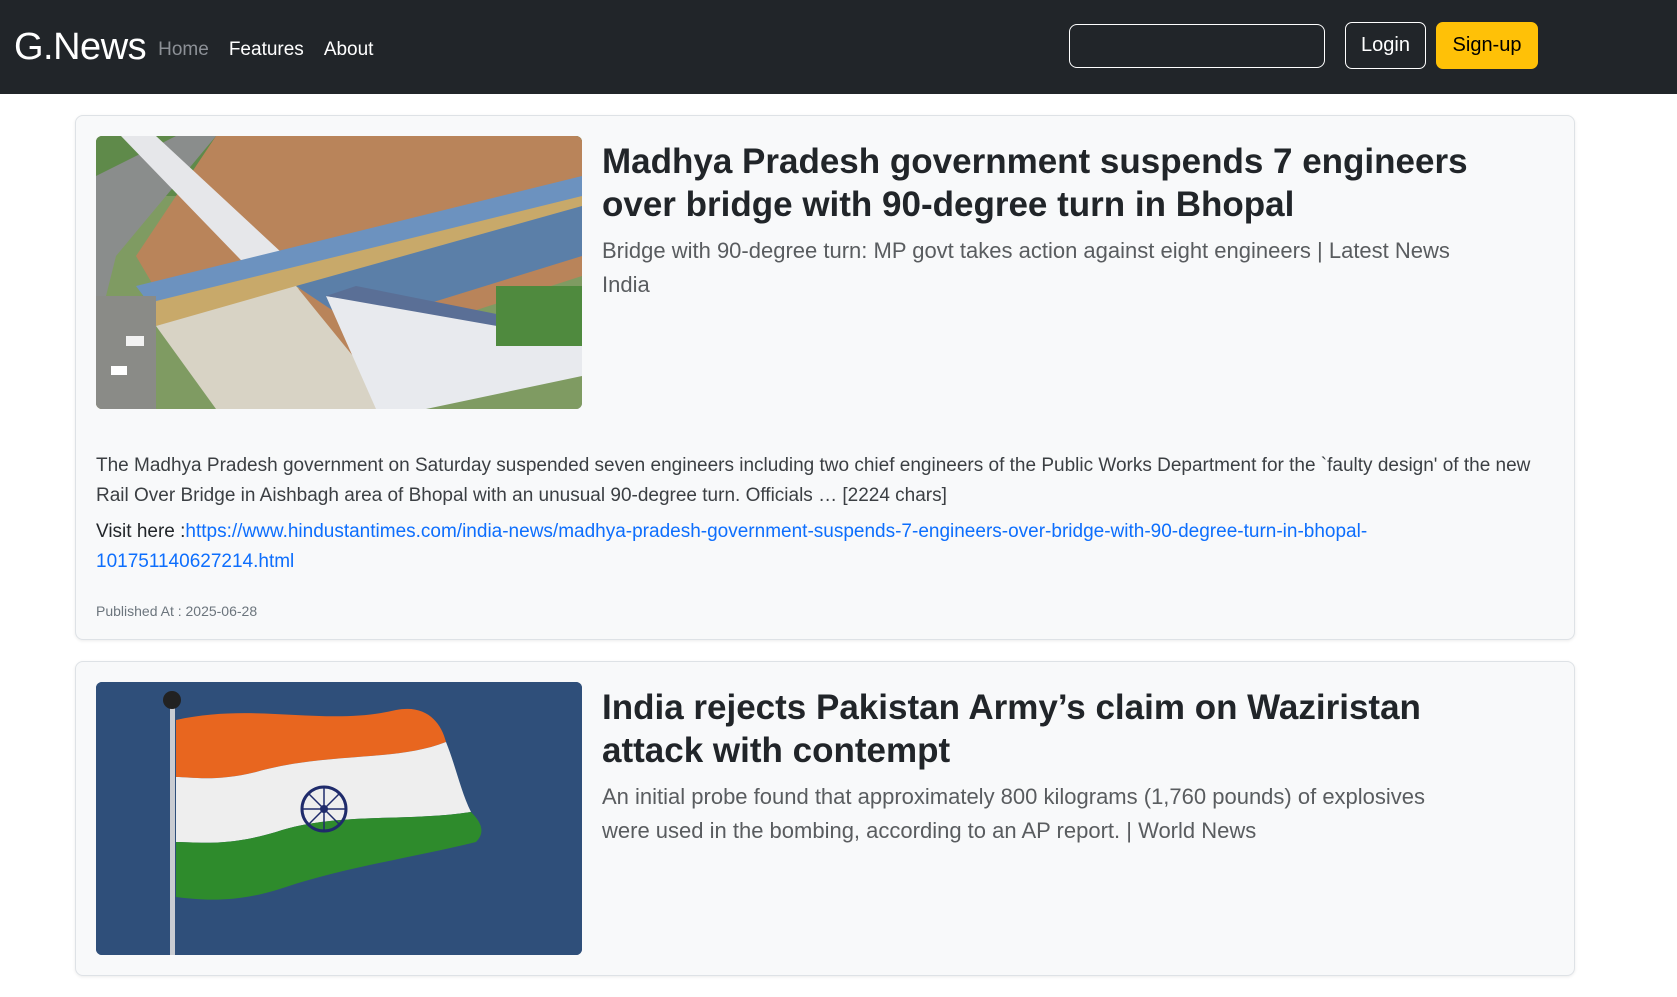  I want to click on bridge-photo-icon, so click(339, 272).